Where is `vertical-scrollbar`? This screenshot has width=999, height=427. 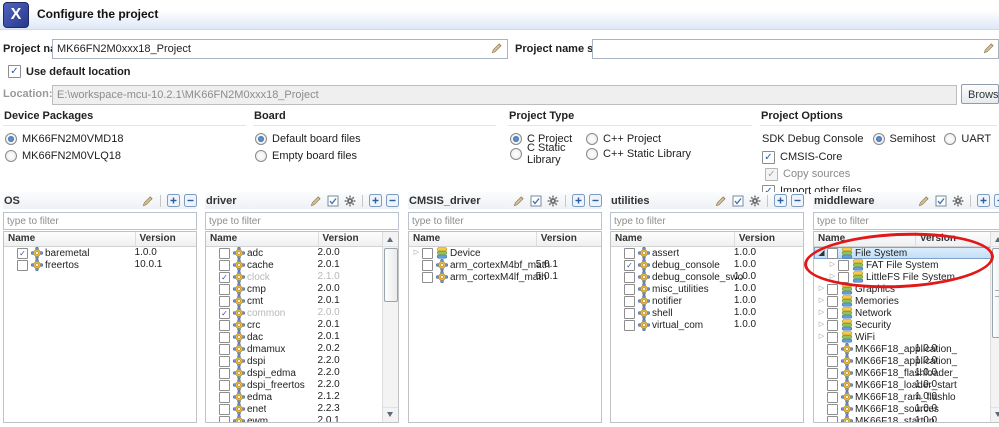 vertical-scrollbar is located at coordinates (994, 327).